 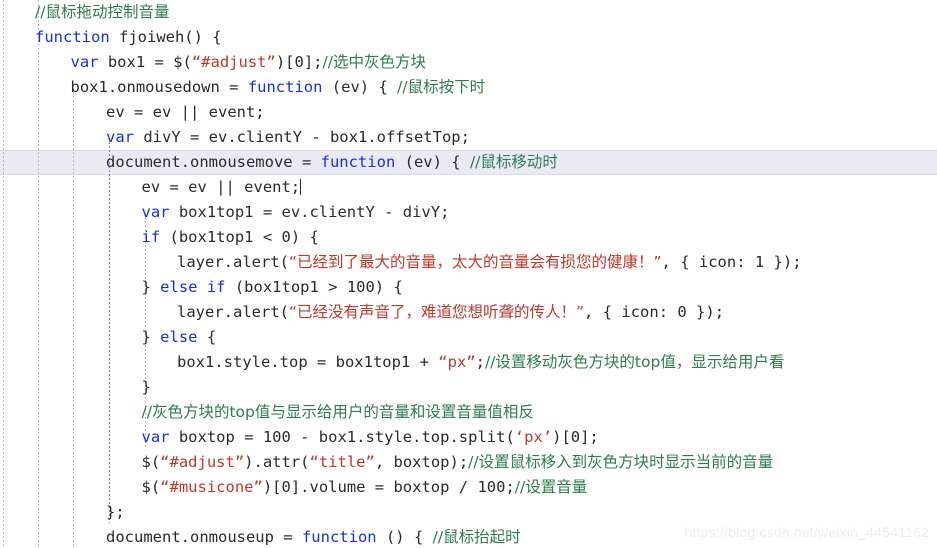 What do you see at coordinates (404, 537) in the screenshot?
I see `code-token-plain: () {` at bounding box center [404, 537].